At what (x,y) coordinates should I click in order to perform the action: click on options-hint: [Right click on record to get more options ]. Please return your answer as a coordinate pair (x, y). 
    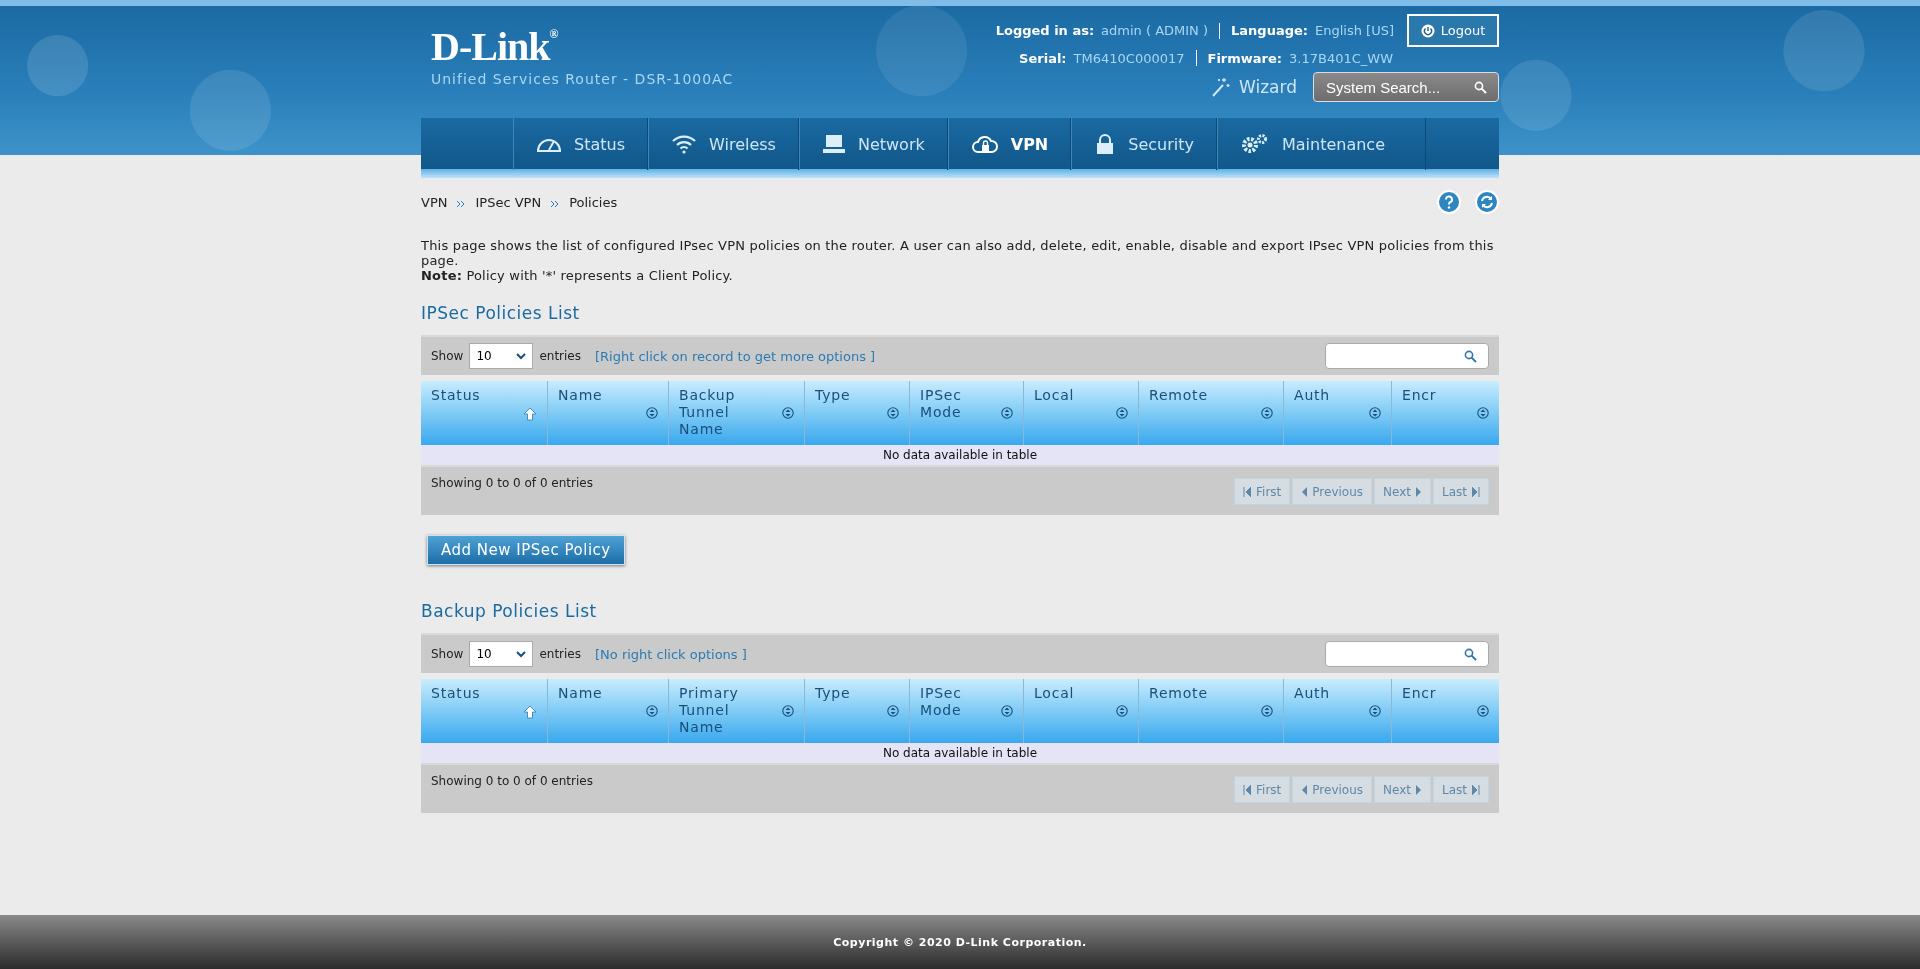
    Looking at the image, I should click on (735, 356).